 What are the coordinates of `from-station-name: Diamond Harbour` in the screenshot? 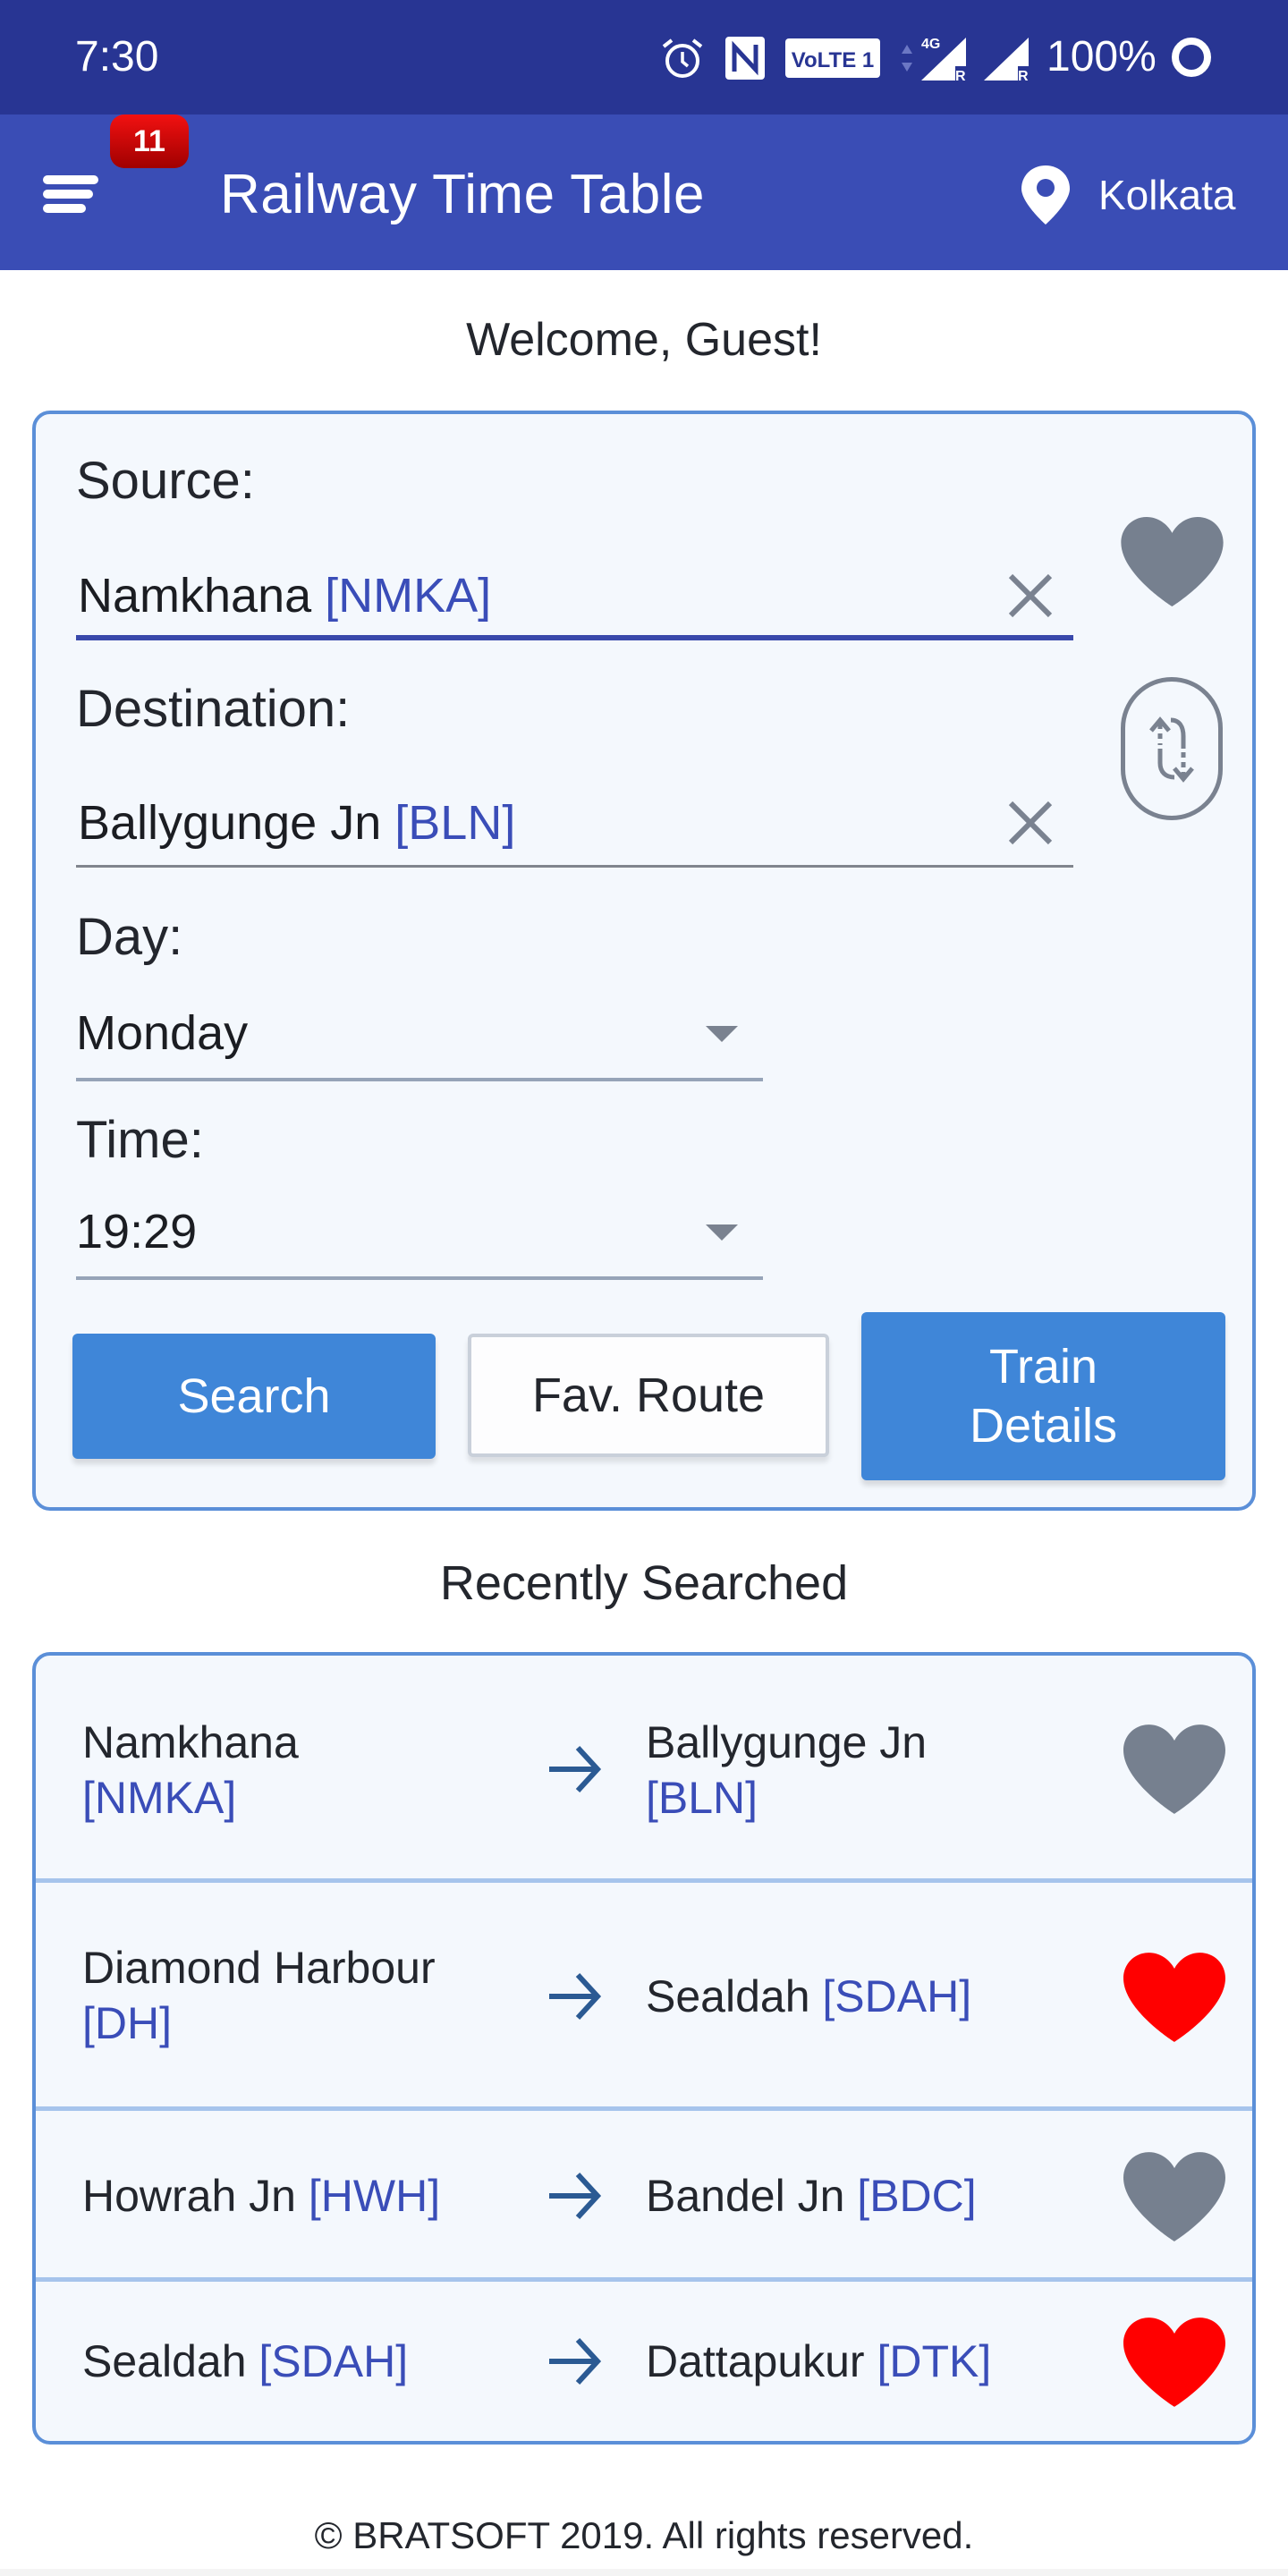 It's located at (259, 1968).